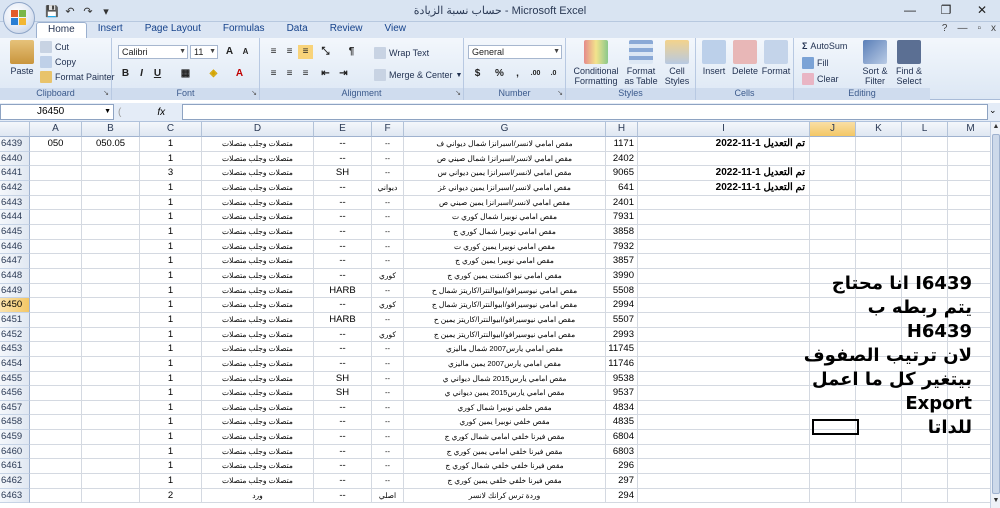 This screenshot has width=1000, height=508. I want to click on cell-h: 11745, so click(622, 349).